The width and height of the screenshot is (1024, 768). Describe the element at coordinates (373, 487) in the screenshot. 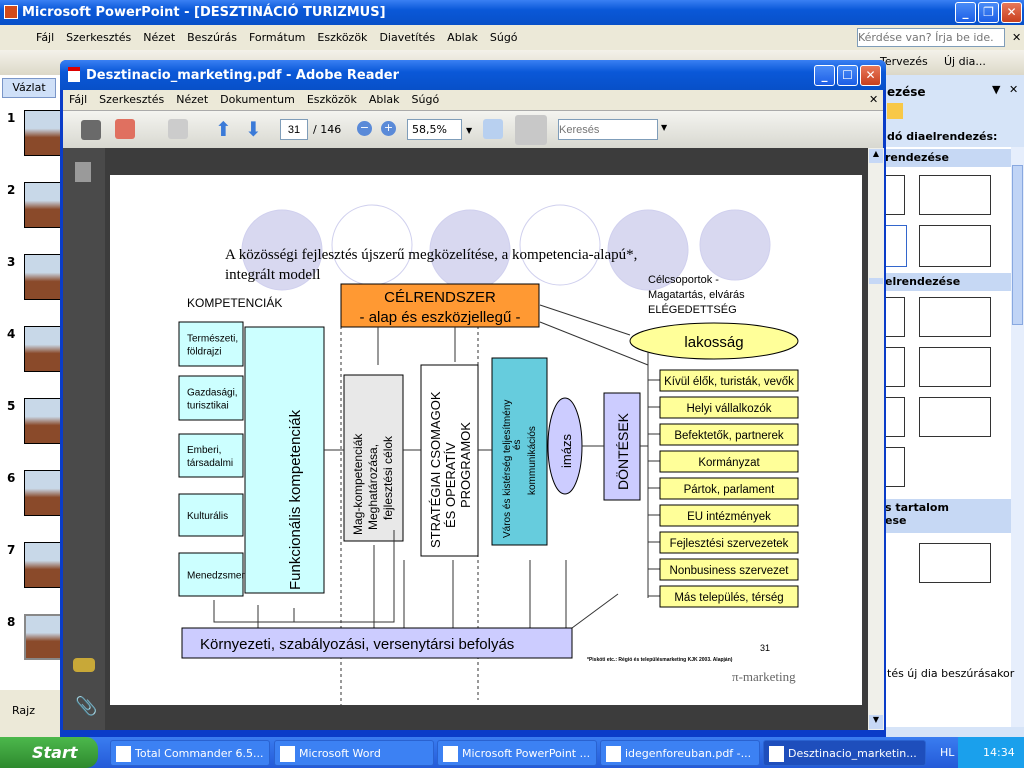

I see `mag-line: Meghatározása,` at that location.